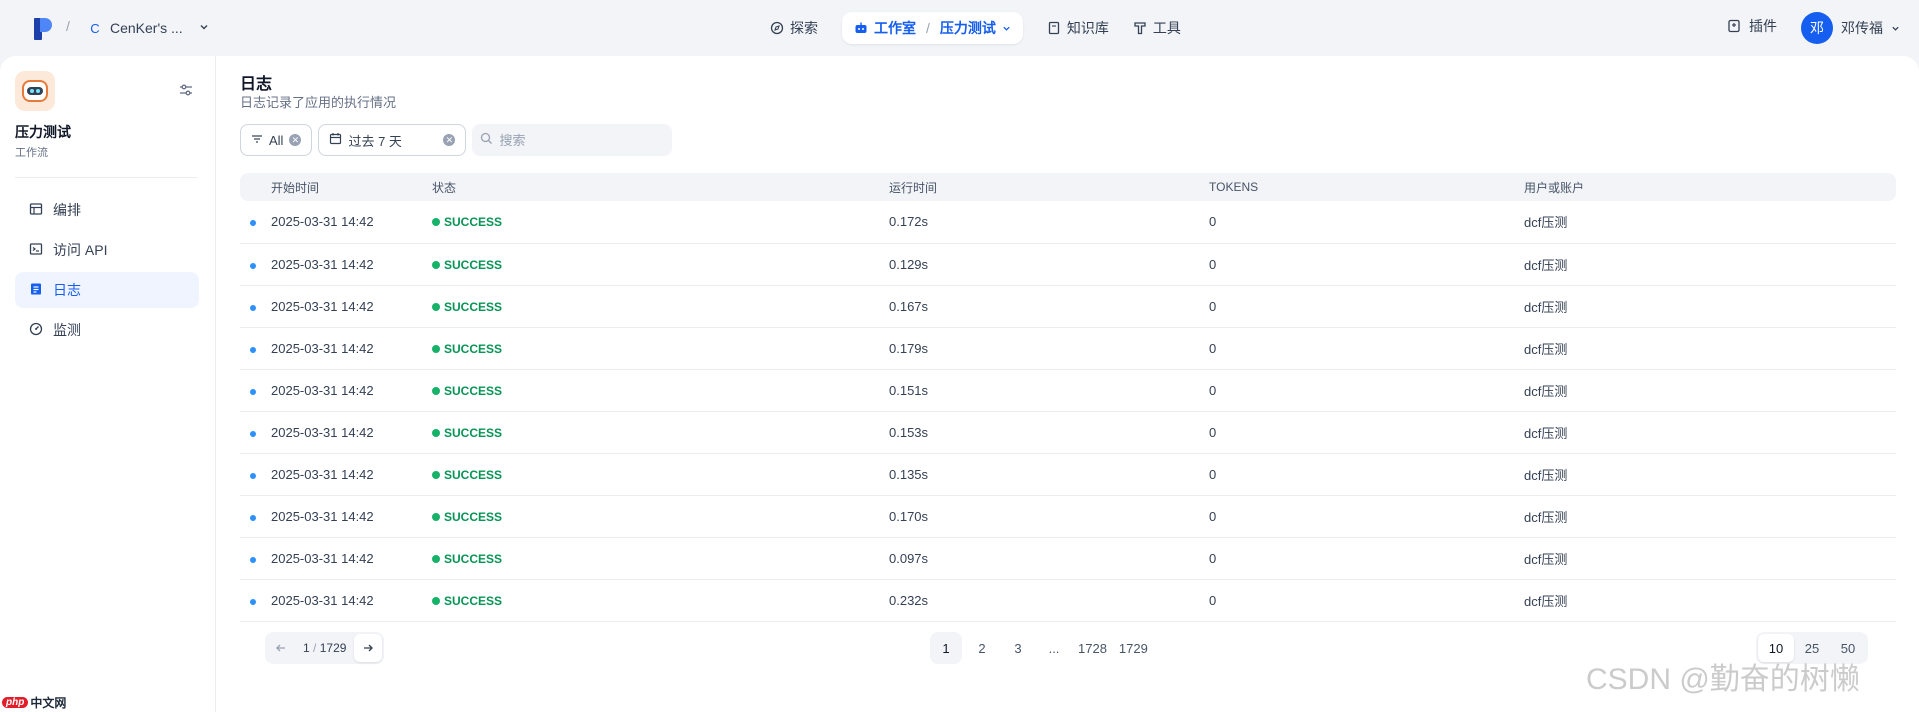 The height and width of the screenshot is (712, 1919). What do you see at coordinates (909, 600) in the screenshot?
I see `cell-runtime: 0.232s` at bounding box center [909, 600].